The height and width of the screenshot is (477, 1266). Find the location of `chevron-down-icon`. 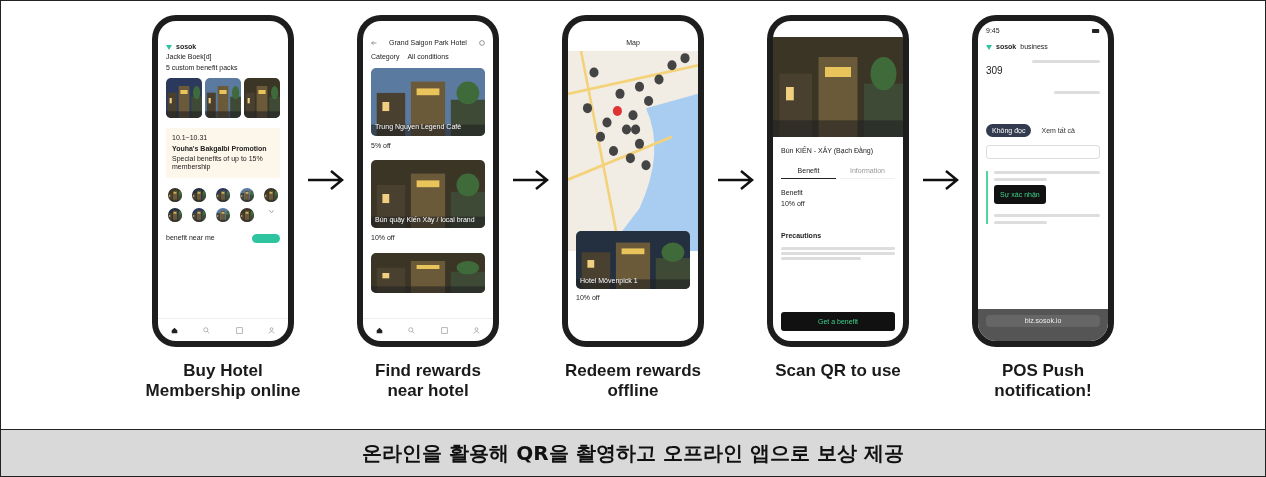

chevron-down-icon is located at coordinates (271, 211).